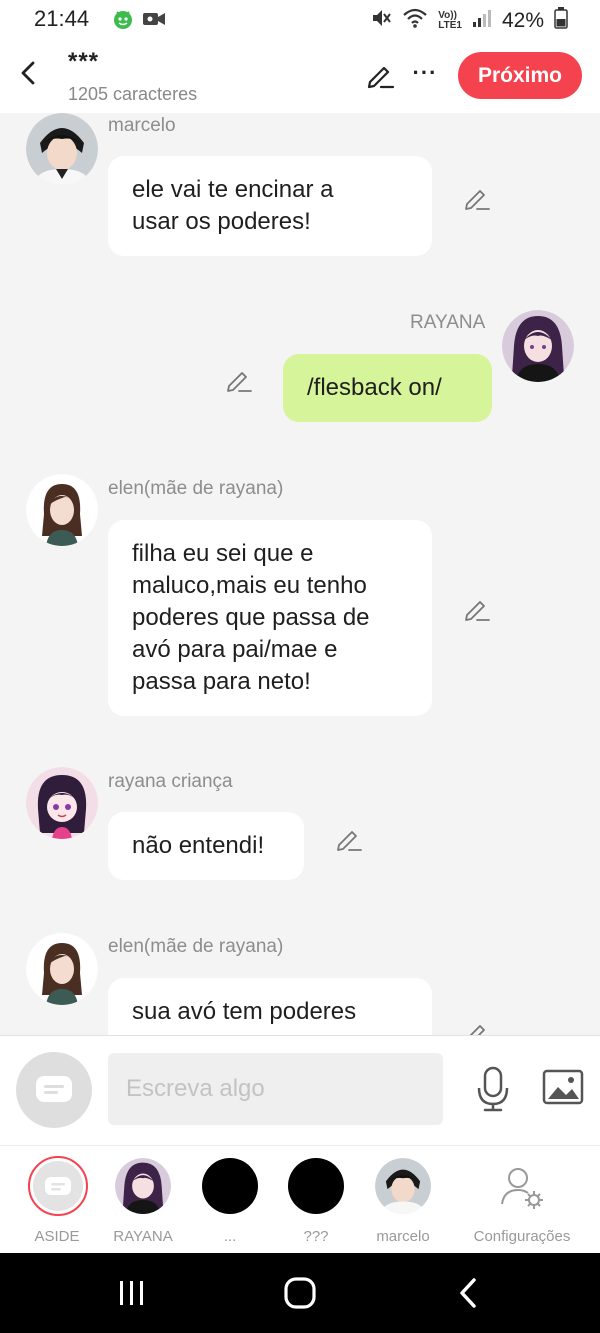 The image size is (600, 1333). I want to click on volte-label-top: Vo)), so click(447, 15).